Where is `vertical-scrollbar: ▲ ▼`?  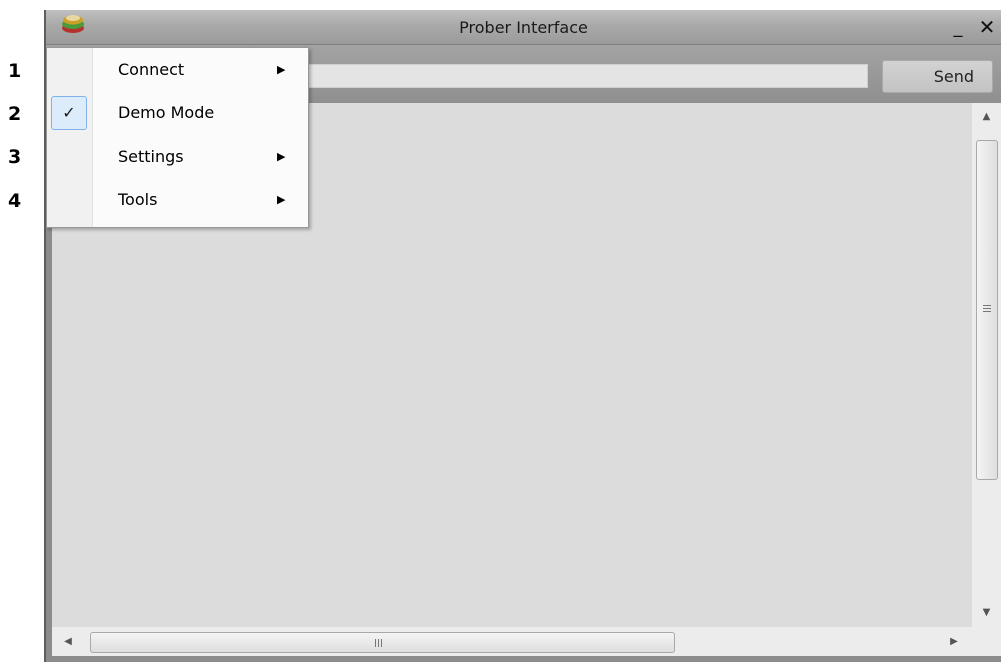
vertical-scrollbar: ▲ ▼ is located at coordinates (986, 365).